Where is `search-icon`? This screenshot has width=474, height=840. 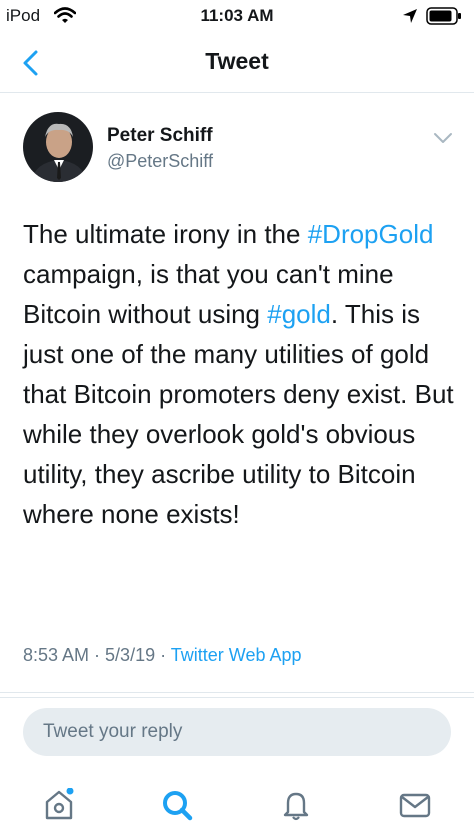
search-icon is located at coordinates (177, 805).